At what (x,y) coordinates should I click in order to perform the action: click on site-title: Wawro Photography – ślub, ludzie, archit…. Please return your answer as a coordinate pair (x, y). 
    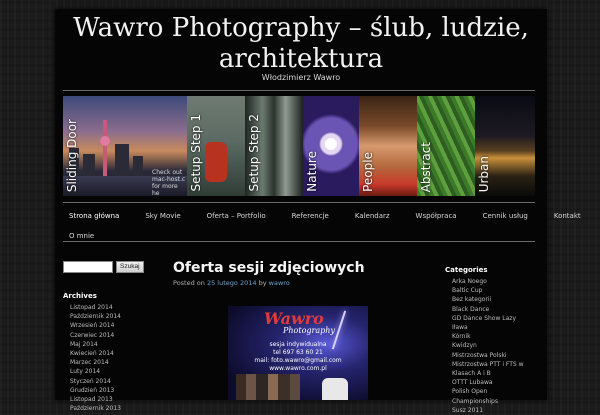
    Looking at the image, I should click on (301, 44).